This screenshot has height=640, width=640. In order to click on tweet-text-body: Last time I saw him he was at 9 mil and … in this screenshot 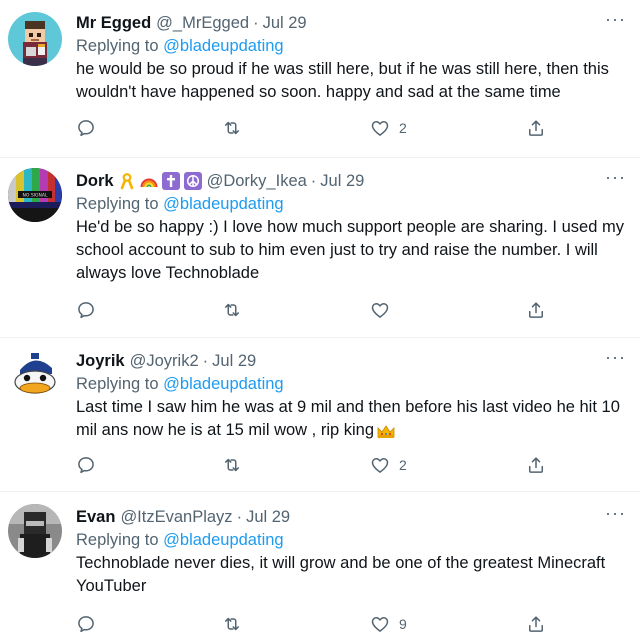, I will do `click(348, 418)`.